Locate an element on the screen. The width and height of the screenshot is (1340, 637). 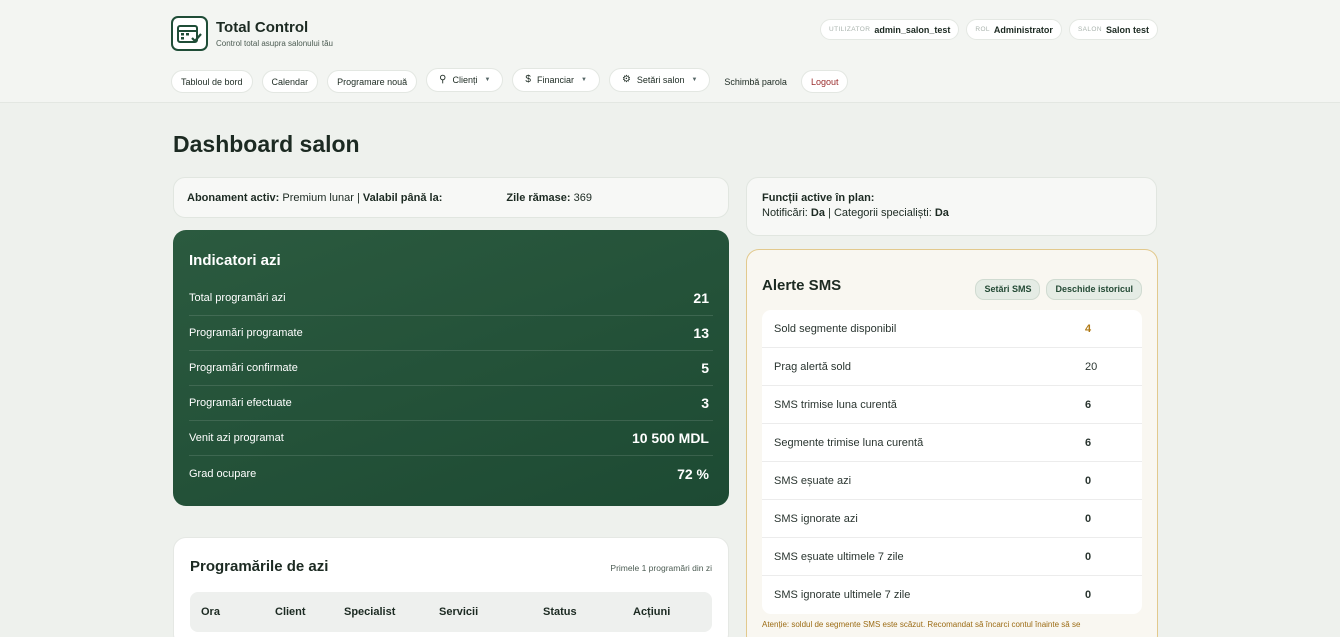
nav-salon-settings: ⚙ Setări salon ▼ is located at coordinates (659, 79).